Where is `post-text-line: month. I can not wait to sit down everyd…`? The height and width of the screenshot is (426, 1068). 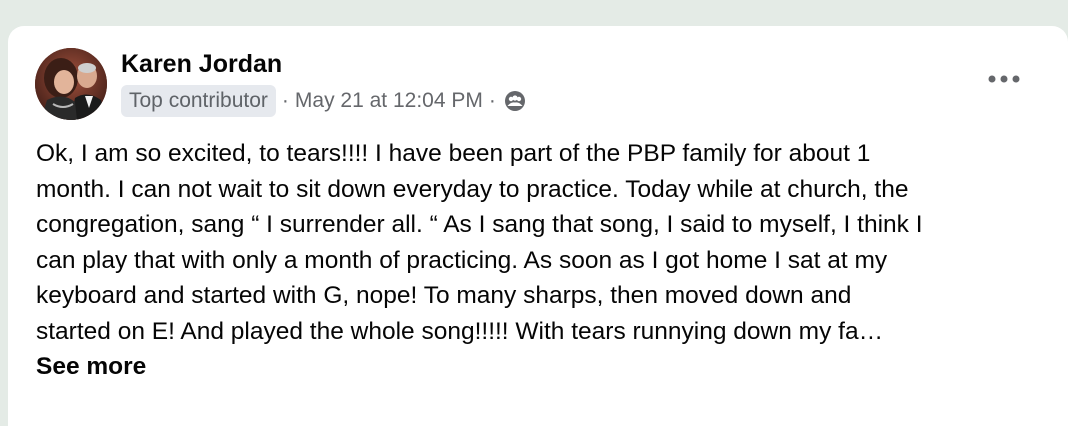 post-text-line: month. I can not wait to sit down everyd… is located at coordinates (472, 189).